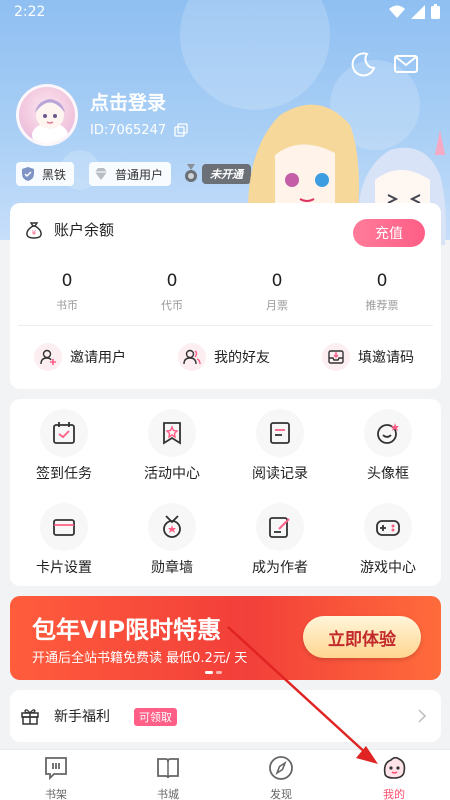 The image size is (450, 800). Describe the element at coordinates (394, 794) in the screenshot. I see `tab-label: 我的` at that location.